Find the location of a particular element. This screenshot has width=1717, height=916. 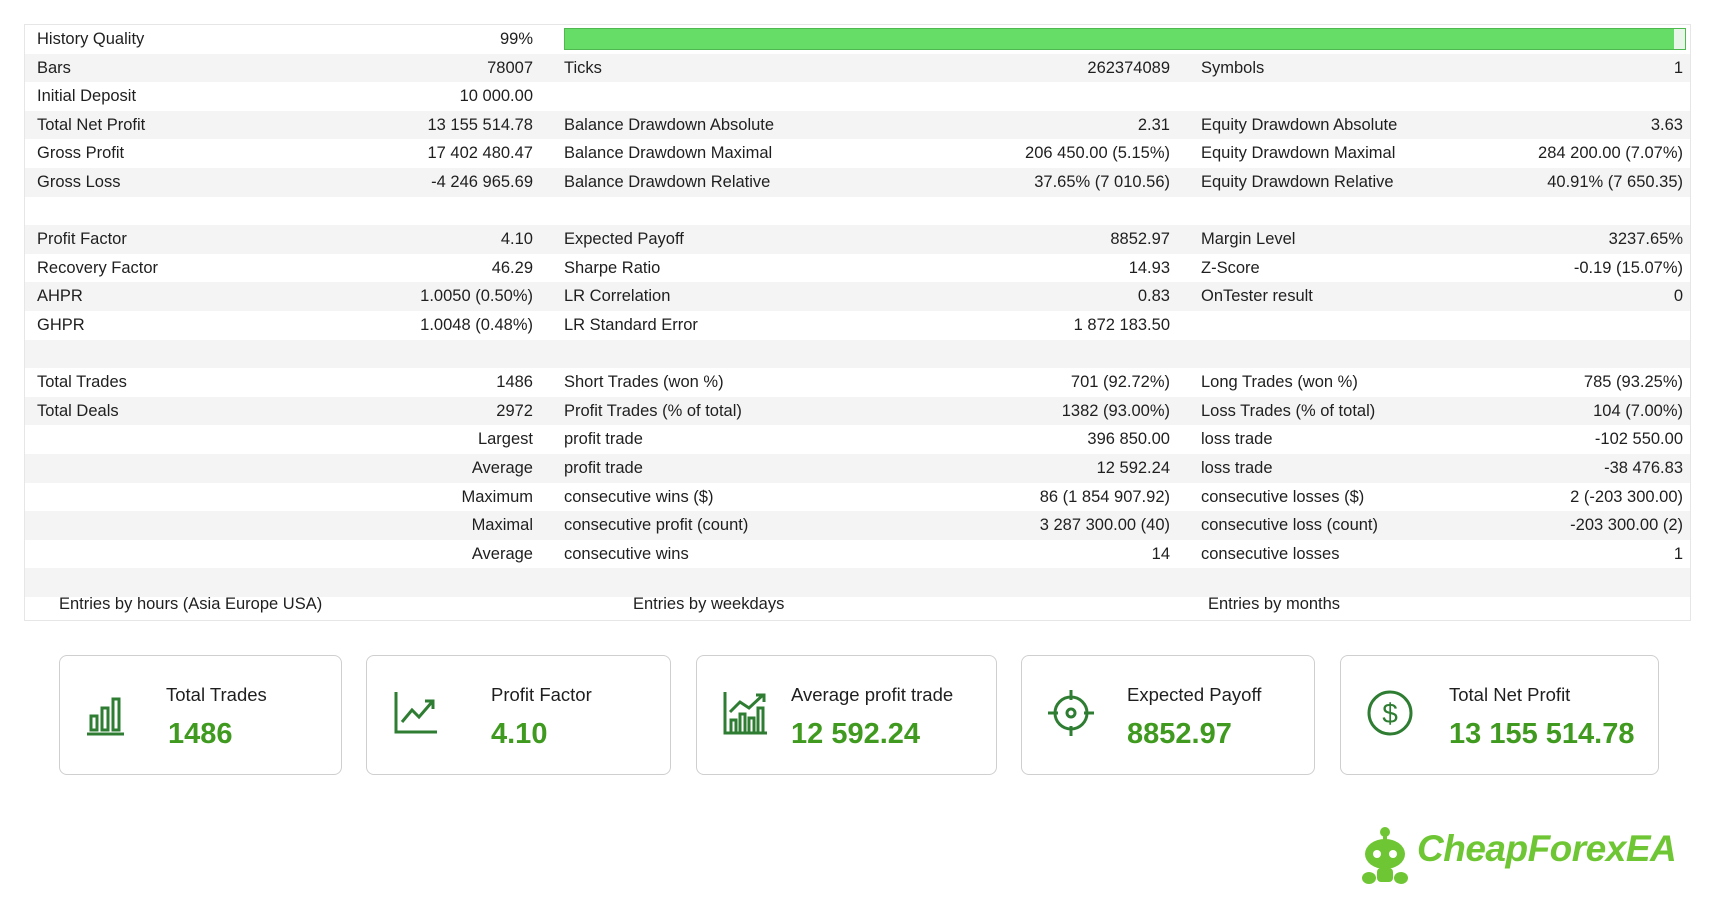

value-col1: 13 155 514.78 is located at coordinates (480, 124).